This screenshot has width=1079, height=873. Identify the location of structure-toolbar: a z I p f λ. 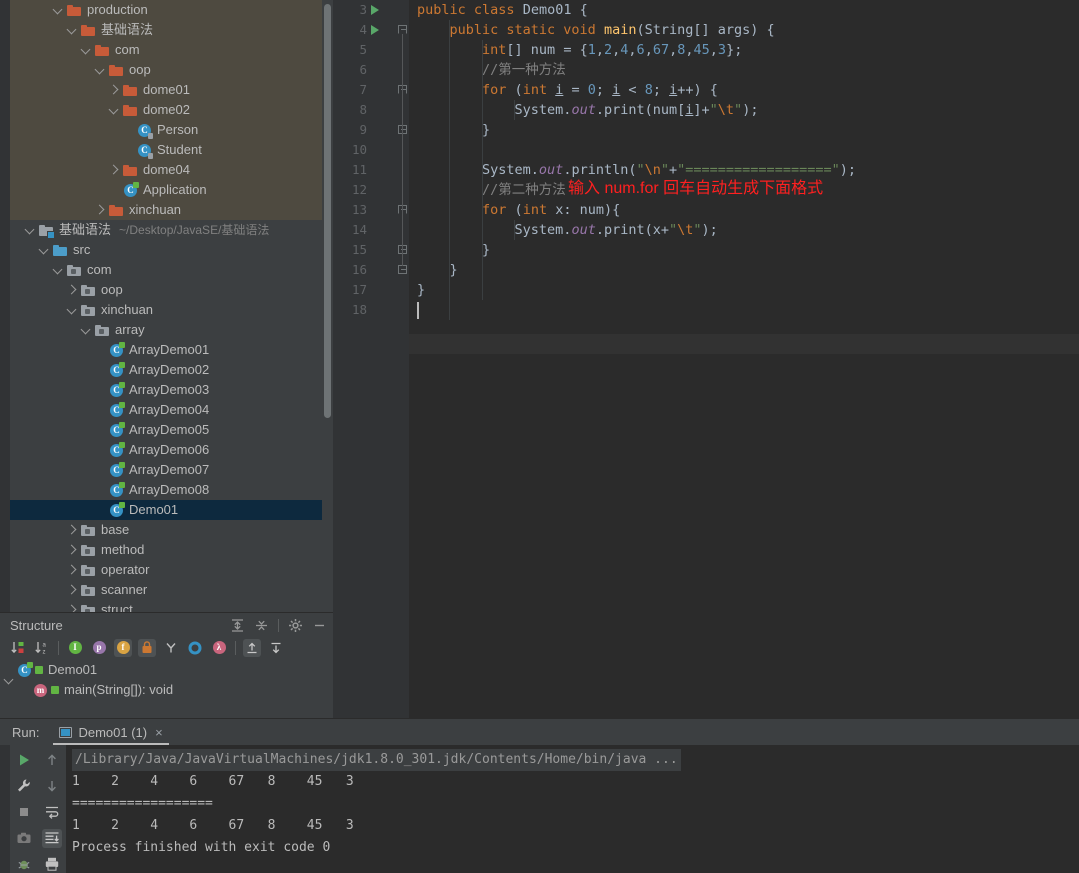
(166, 647).